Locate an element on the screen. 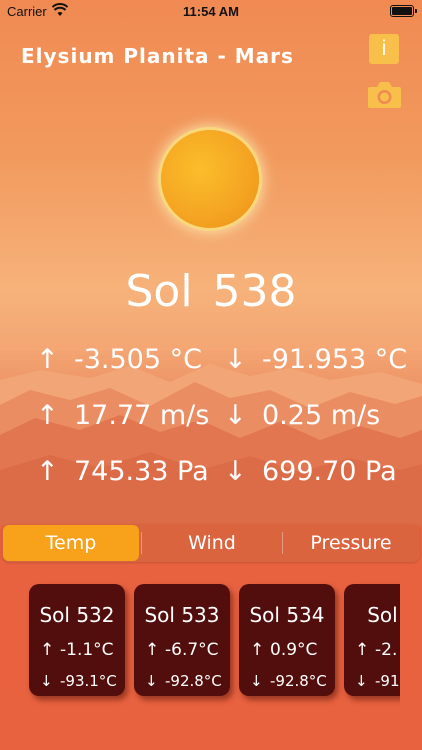  battery-icon is located at coordinates (403, 11).